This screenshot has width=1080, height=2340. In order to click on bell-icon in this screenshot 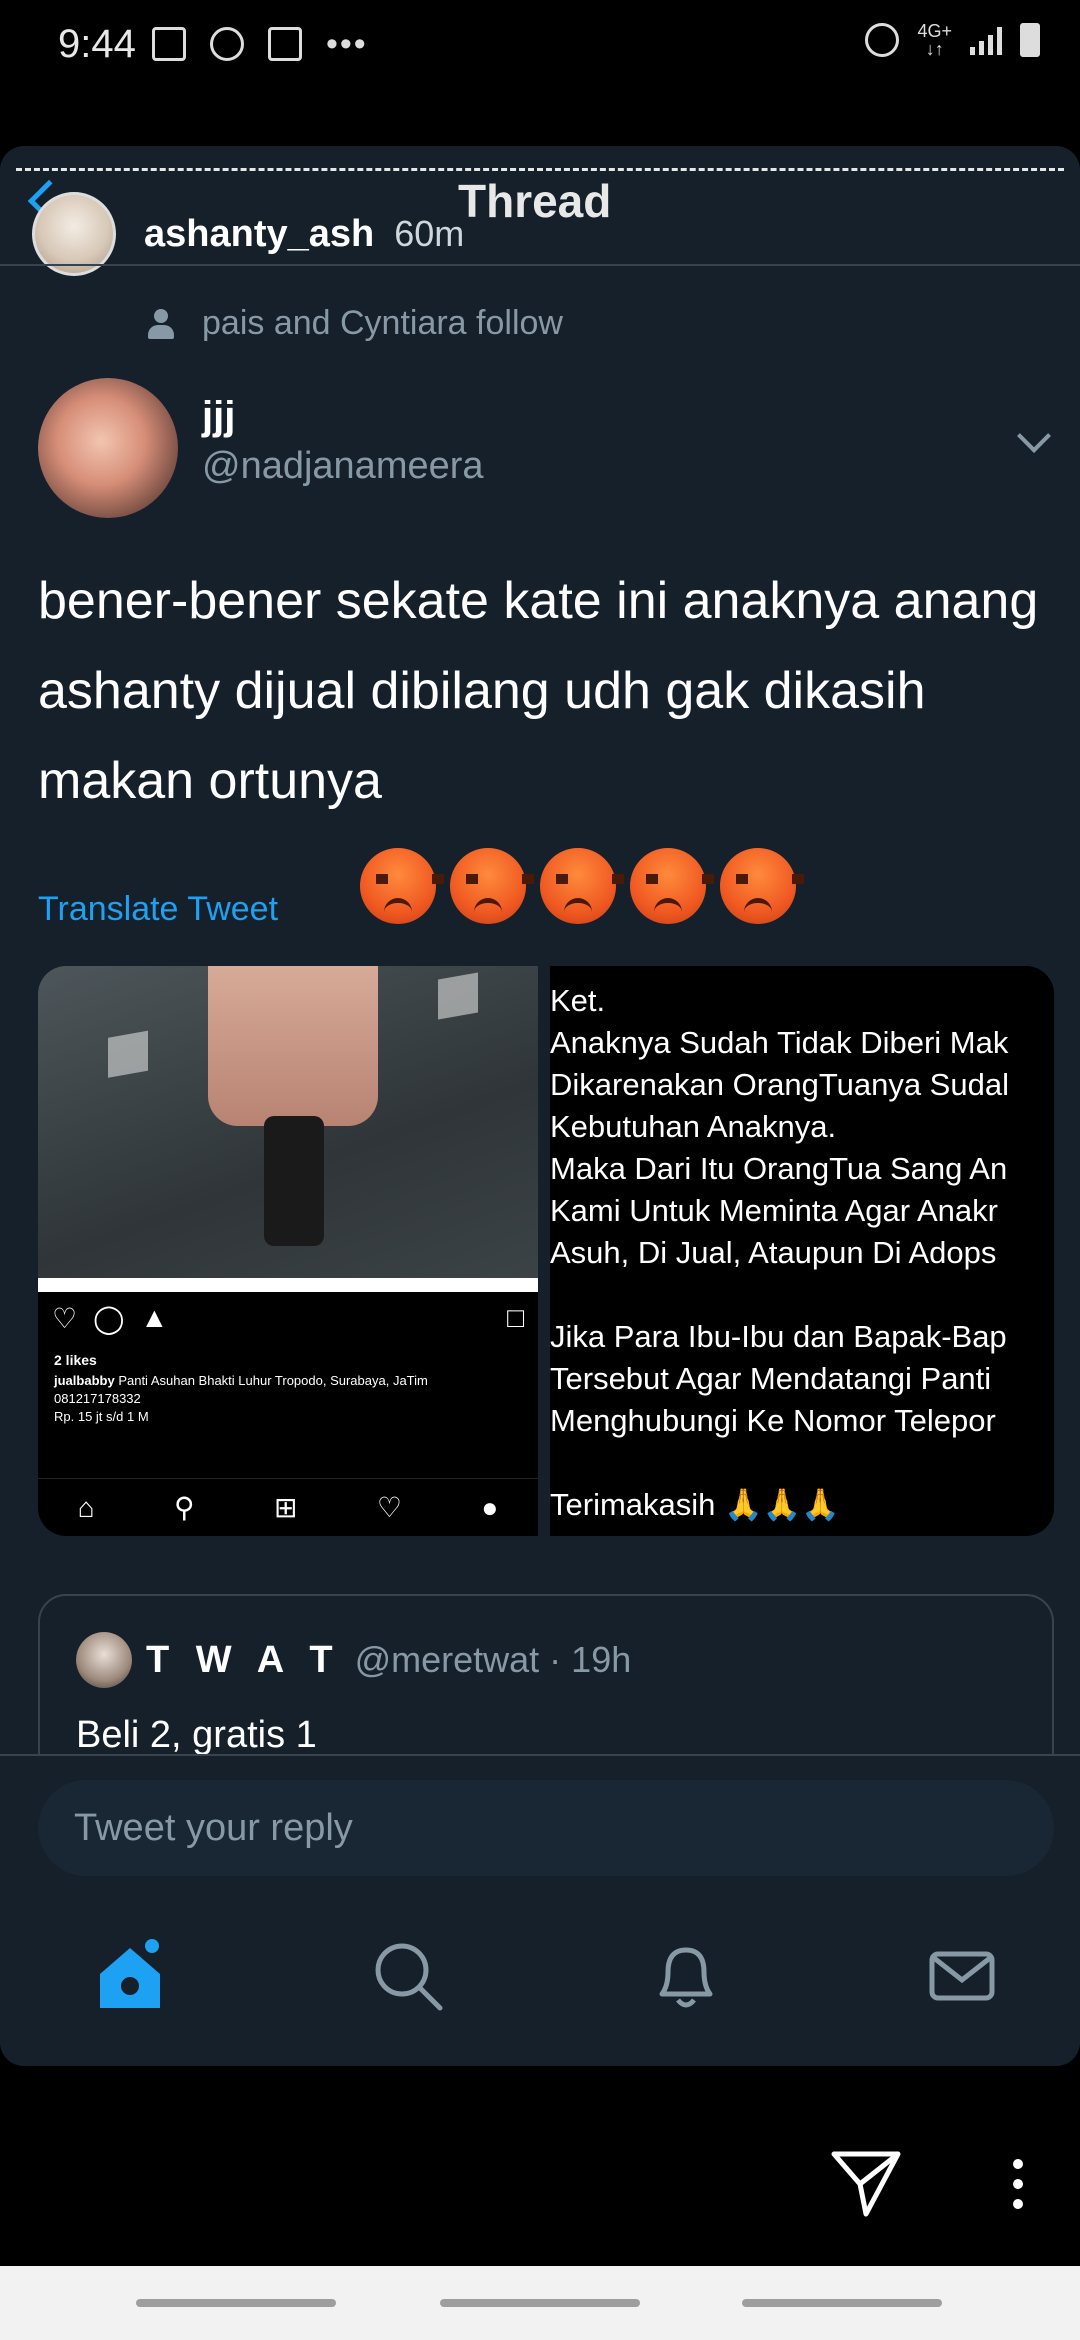, I will do `click(686, 1977)`.